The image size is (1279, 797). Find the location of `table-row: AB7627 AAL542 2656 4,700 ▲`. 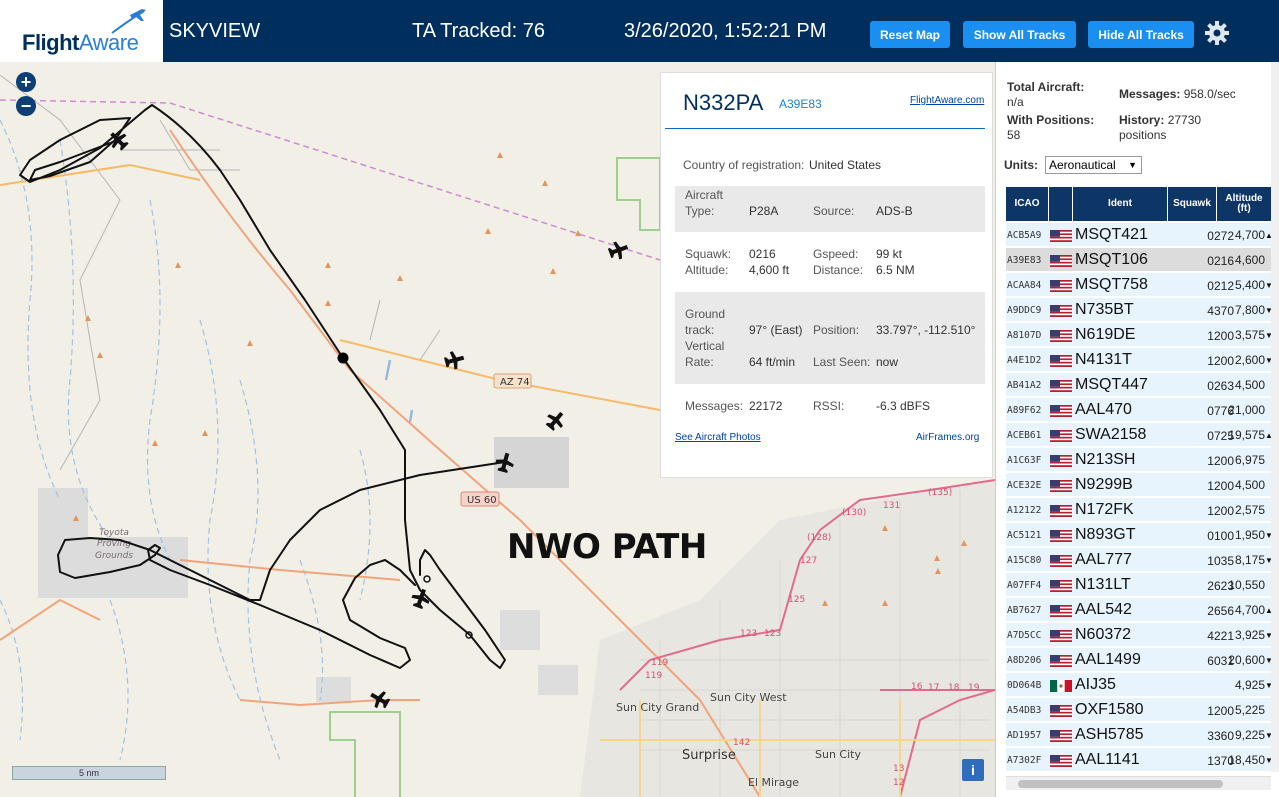

table-row: AB7627 AAL542 2656 4,700 ▲ is located at coordinates (1139, 610).